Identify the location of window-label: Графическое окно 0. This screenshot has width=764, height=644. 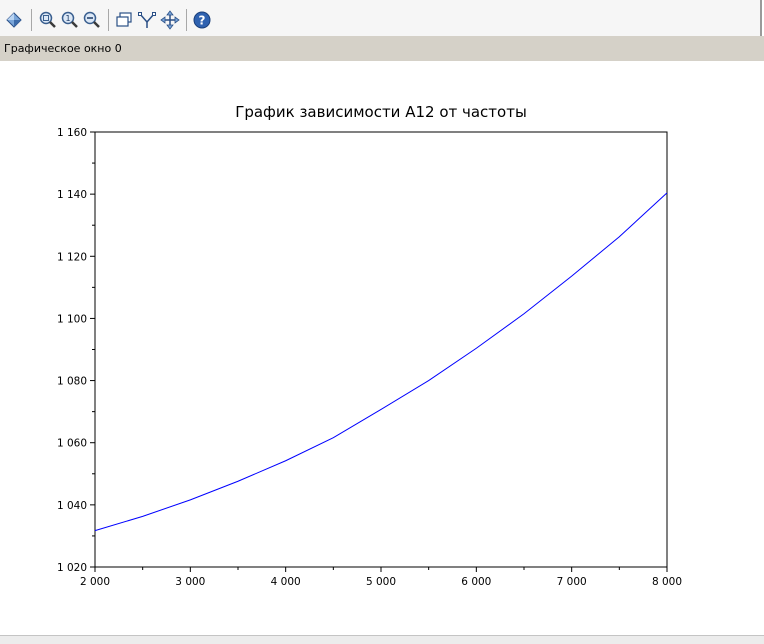
(382, 48).